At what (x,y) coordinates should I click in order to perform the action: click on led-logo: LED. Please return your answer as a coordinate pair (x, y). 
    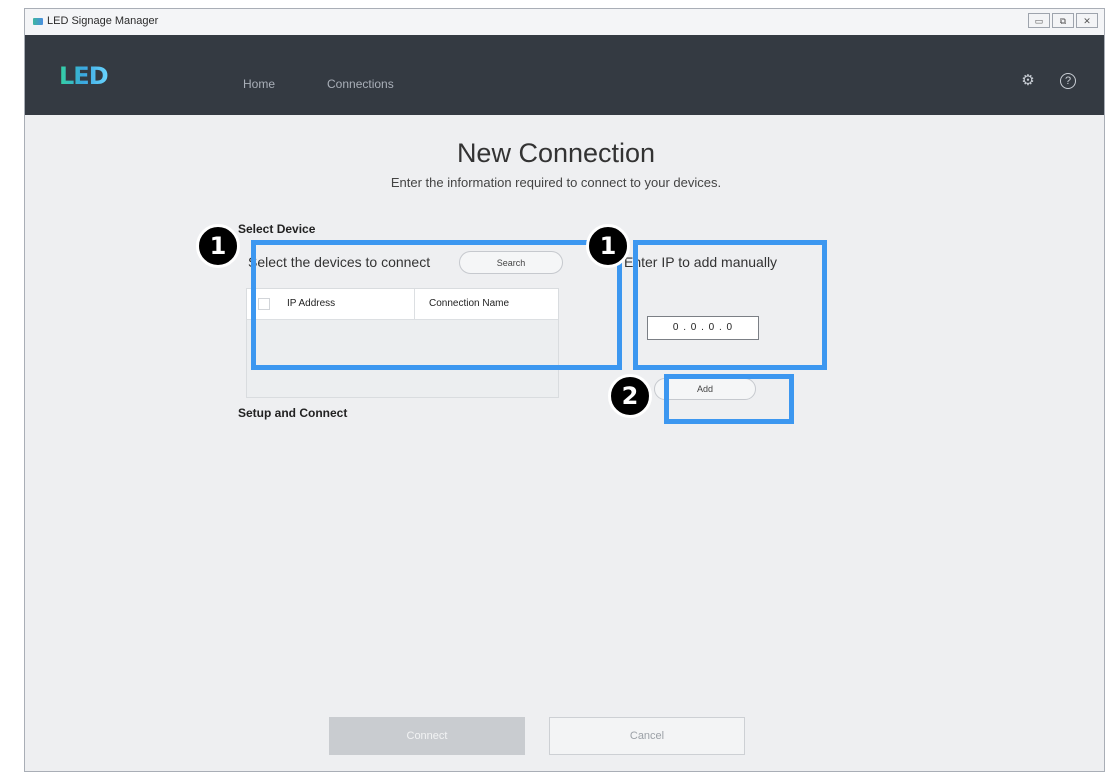
    Looking at the image, I should click on (84, 76).